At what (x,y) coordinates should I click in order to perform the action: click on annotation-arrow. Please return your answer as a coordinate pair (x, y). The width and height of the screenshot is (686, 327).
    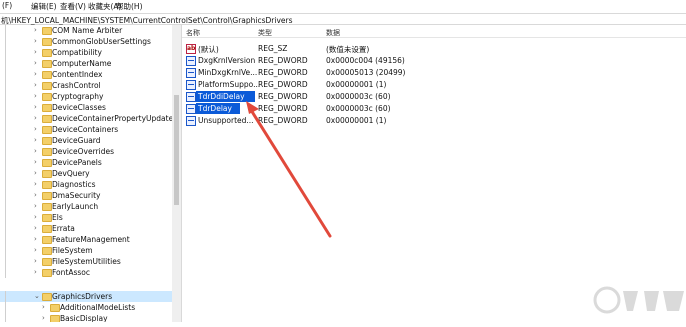
    Looking at the image, I should click on (289, 169).